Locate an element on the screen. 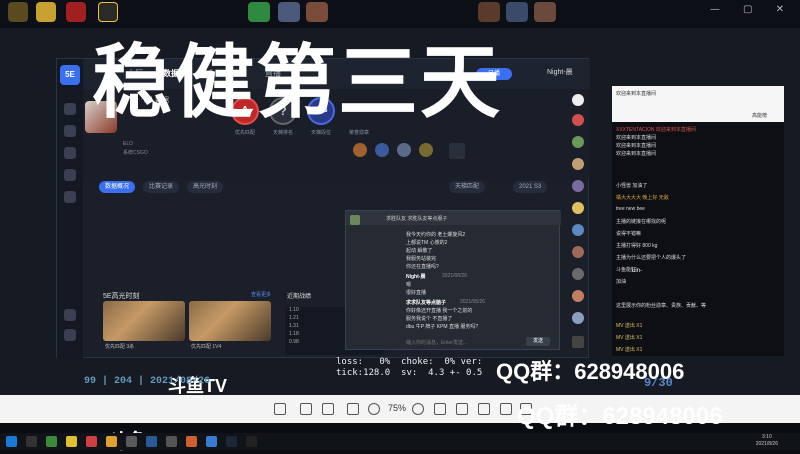 The width and height of the screenshot is (800, 454). chat-header: 求胜队友 求胜队友等点服子 is located at coordinates (453, 218).